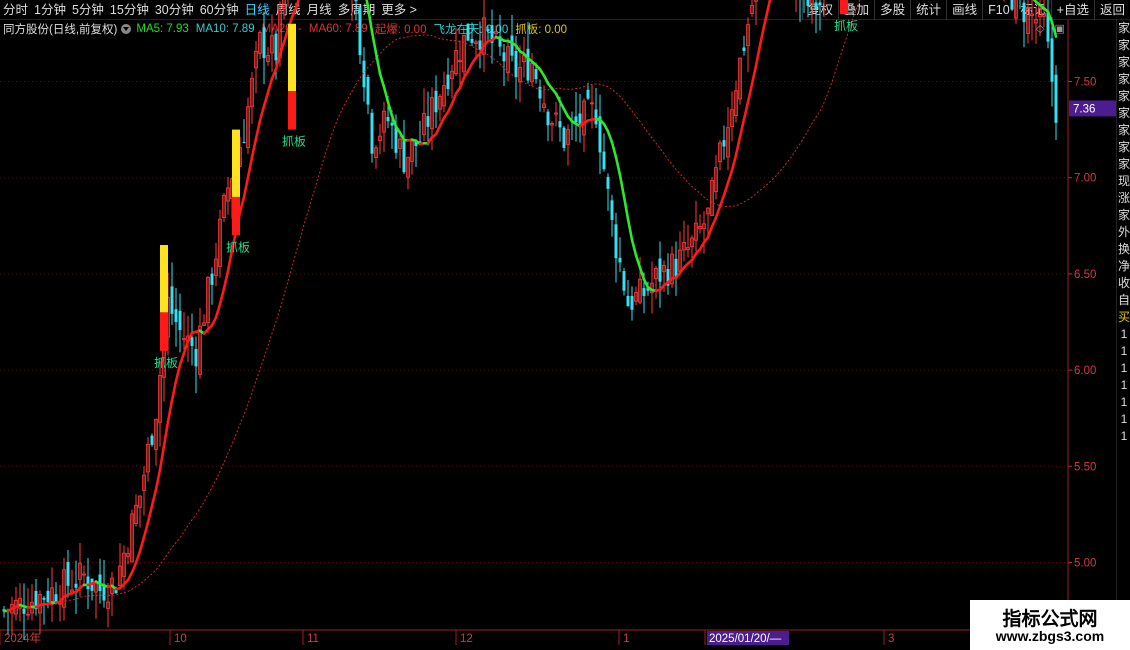 The image size is (1130, 650). Describe the element at coordinates (1123, 325) in the screenshot. I see `right-info-panel: 家家家家家家家家家现涨家外换净收自买1111111` at that location.